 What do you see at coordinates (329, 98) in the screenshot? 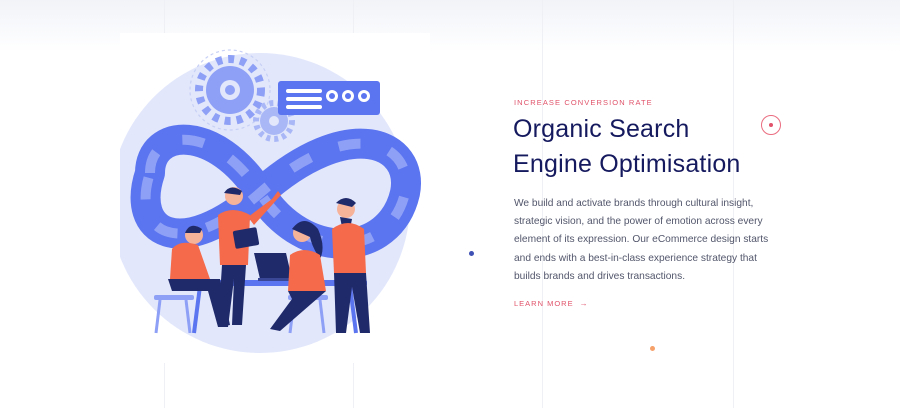
I see `settings-panel-icon` at bounding box center [329, 98].